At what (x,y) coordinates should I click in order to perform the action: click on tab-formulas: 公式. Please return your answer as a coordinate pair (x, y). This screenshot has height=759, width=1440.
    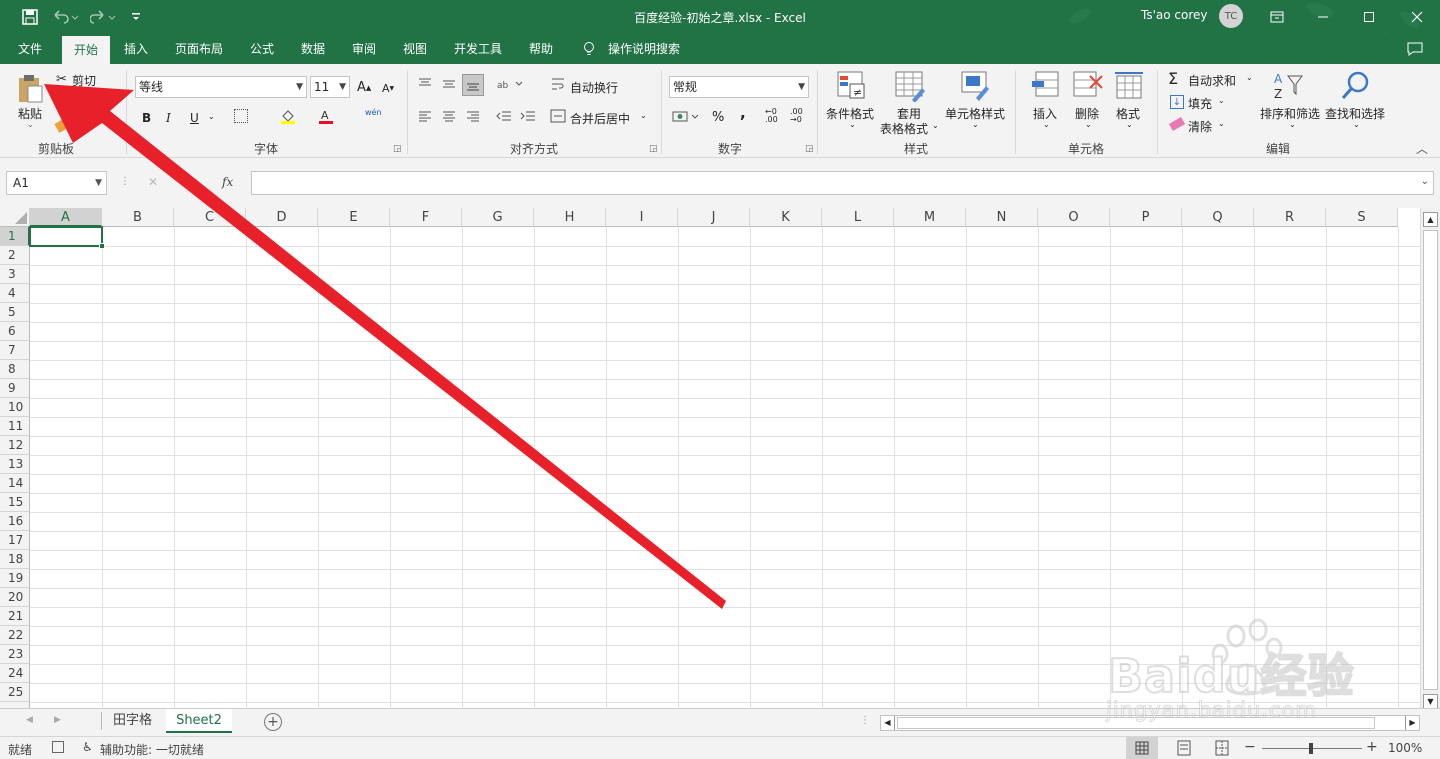
    Looking at the image, I should click on (262, 49).